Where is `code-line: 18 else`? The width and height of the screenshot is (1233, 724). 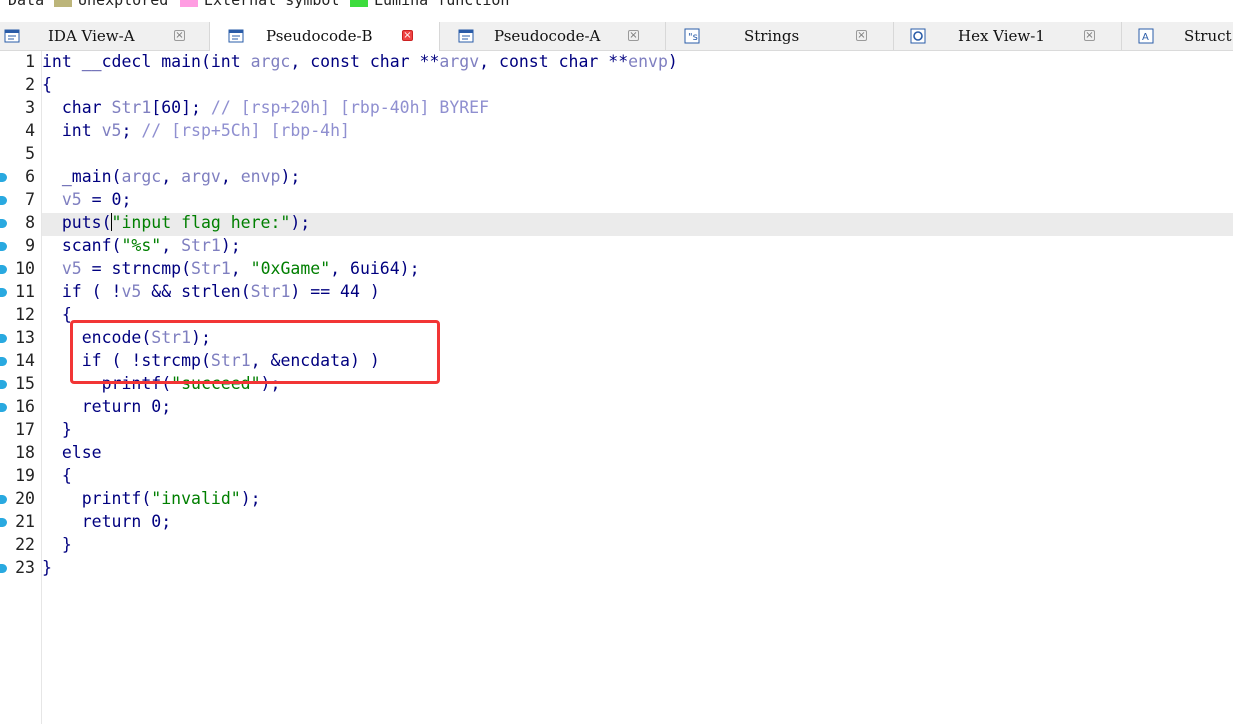
code-line: 18 else is located at coordinates (616, 453).